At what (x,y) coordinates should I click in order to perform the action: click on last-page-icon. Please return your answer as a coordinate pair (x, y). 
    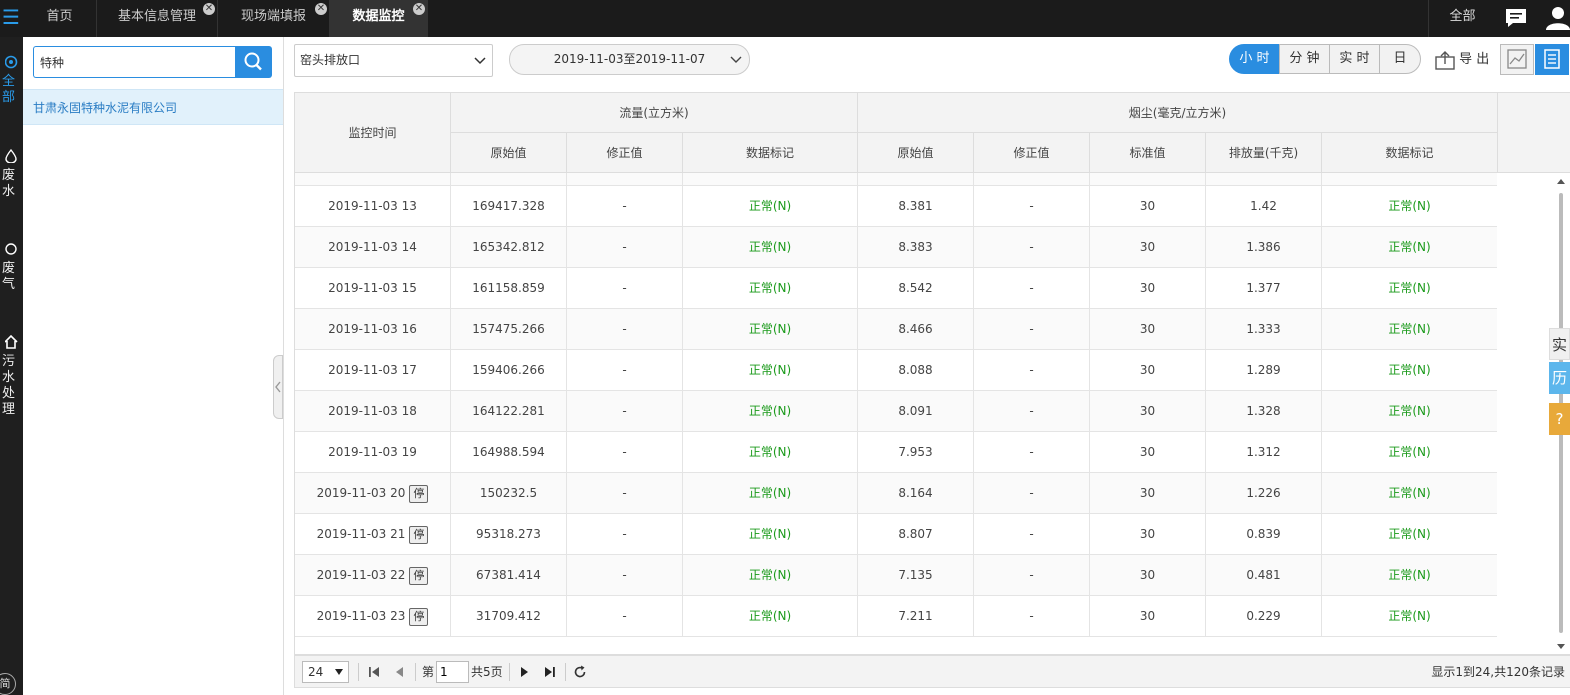
    Looking at the image, I should click on (550, 672).